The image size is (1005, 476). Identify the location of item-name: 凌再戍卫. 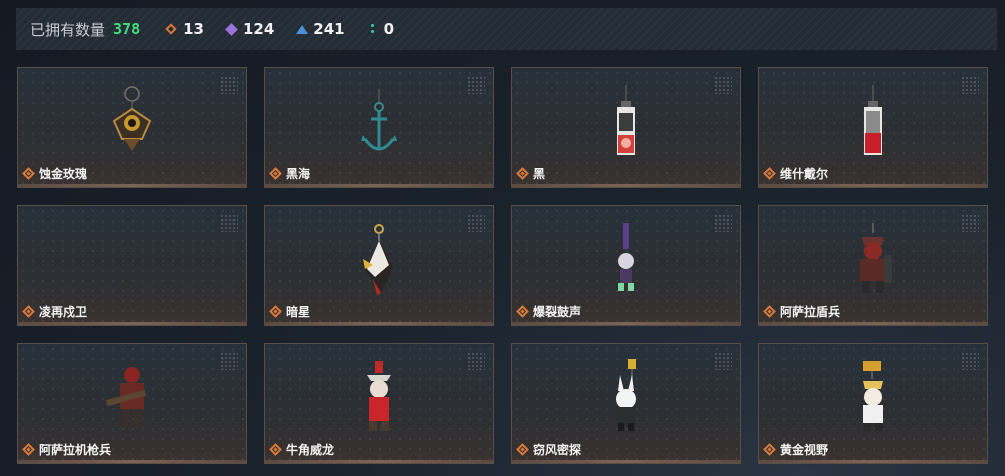
(63, 312).